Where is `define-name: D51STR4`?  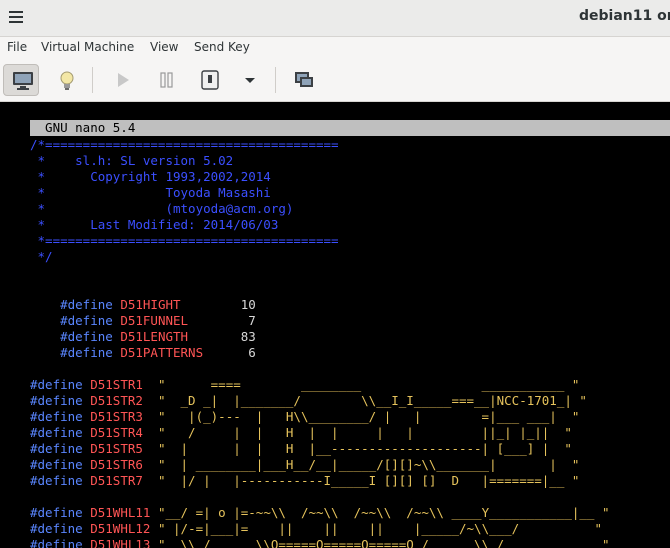
define-name: D51STR4 is located at coordinates (116, 432).